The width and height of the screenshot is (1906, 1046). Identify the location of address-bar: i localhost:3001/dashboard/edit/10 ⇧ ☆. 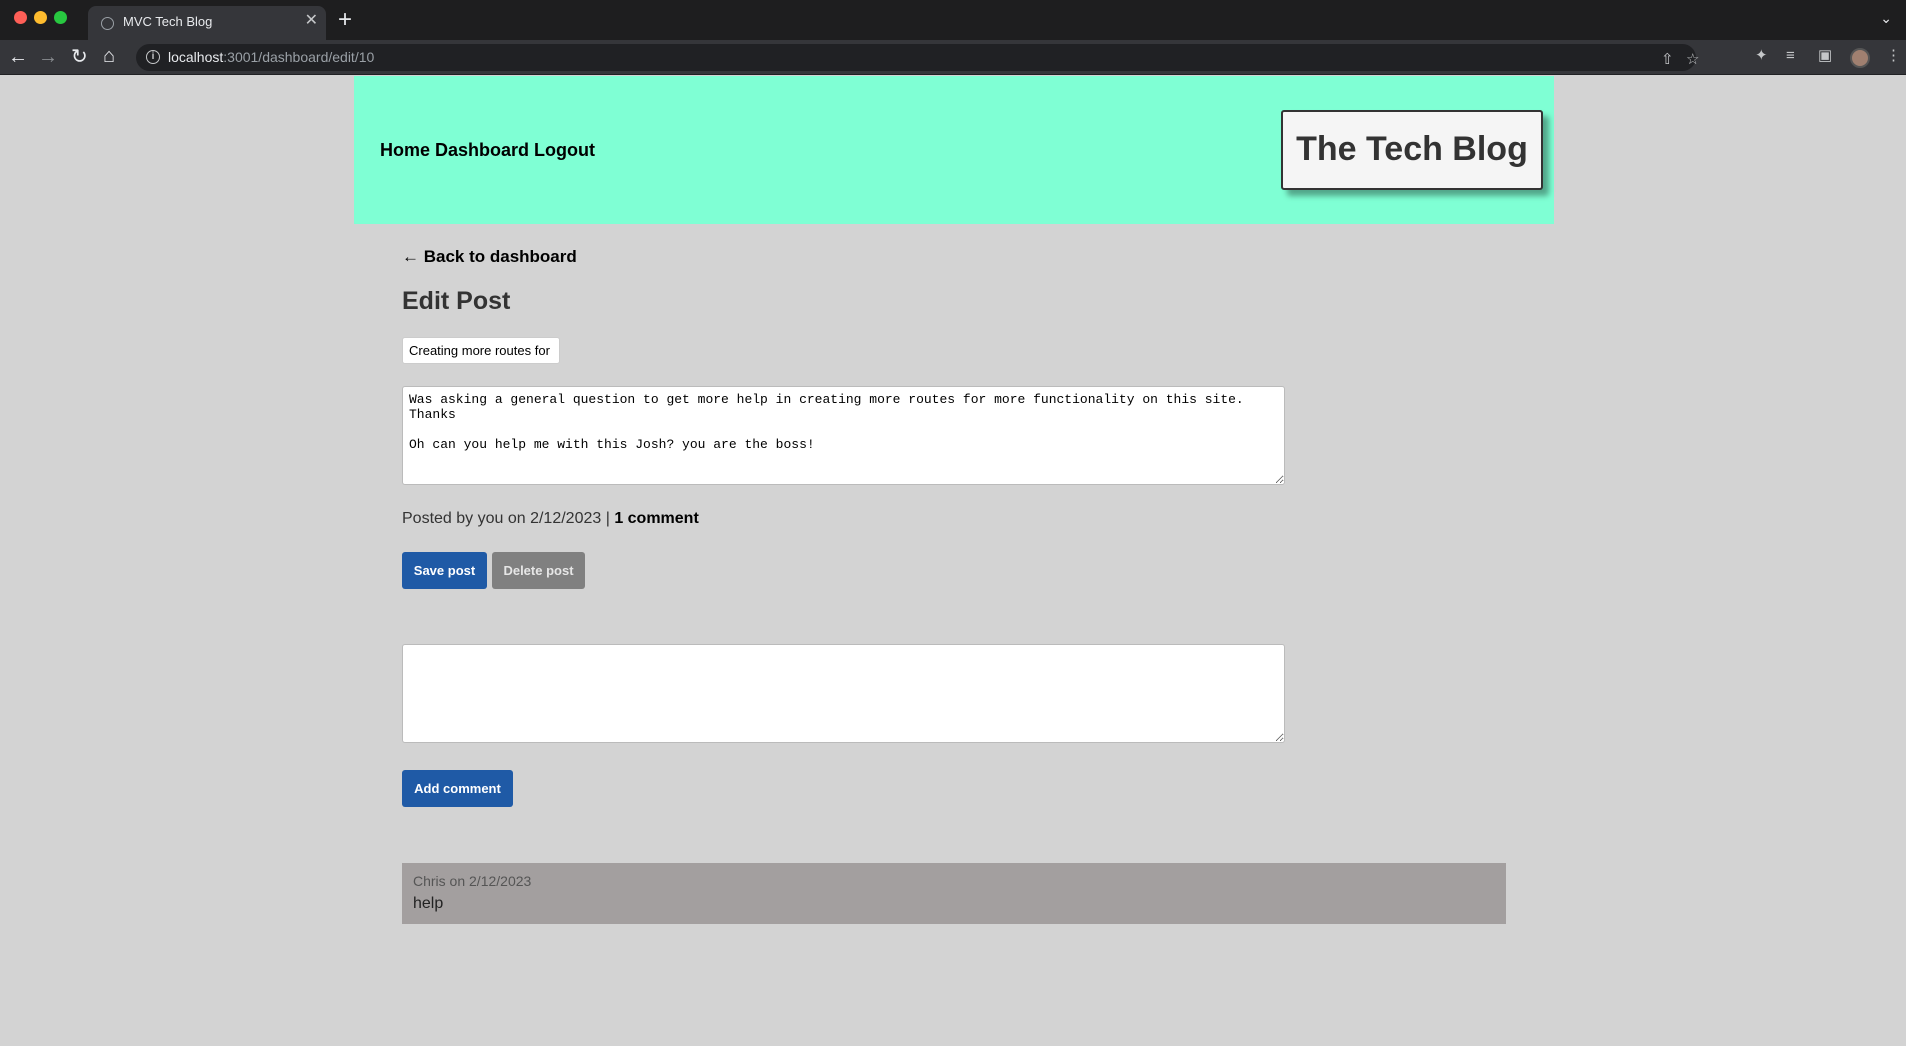
(917, 57).